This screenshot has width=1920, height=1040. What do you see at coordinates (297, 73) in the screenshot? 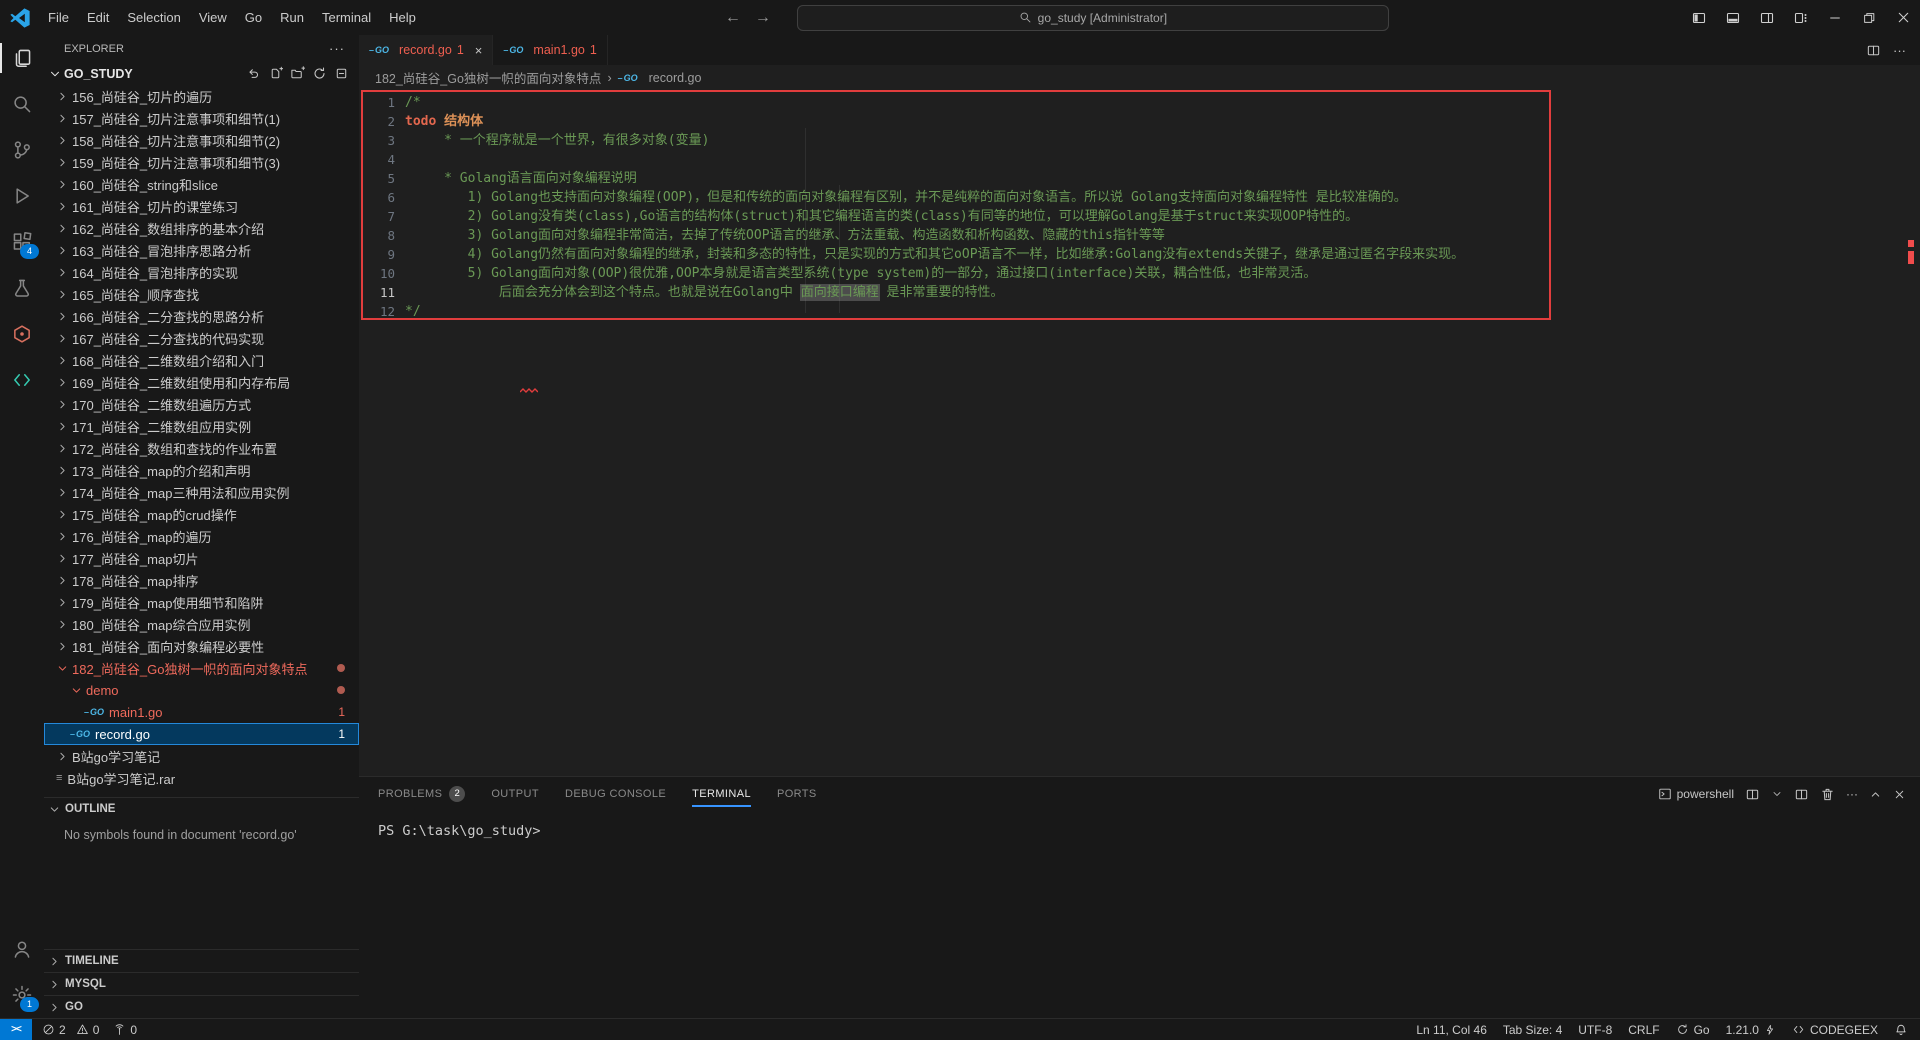
I see `new-folder-icon` at bounding box center [297, 73].